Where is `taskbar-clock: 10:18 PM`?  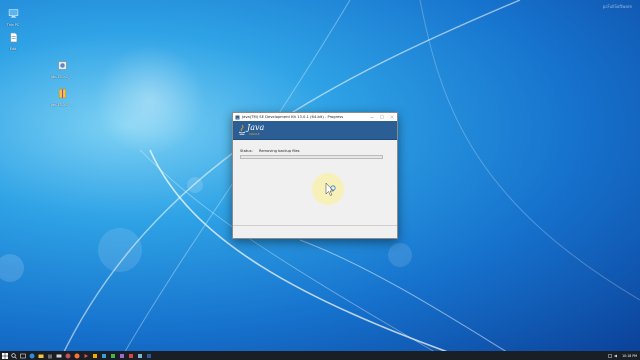
taskbar-clock: 10:18 PM is located at coordinates (629, 356).